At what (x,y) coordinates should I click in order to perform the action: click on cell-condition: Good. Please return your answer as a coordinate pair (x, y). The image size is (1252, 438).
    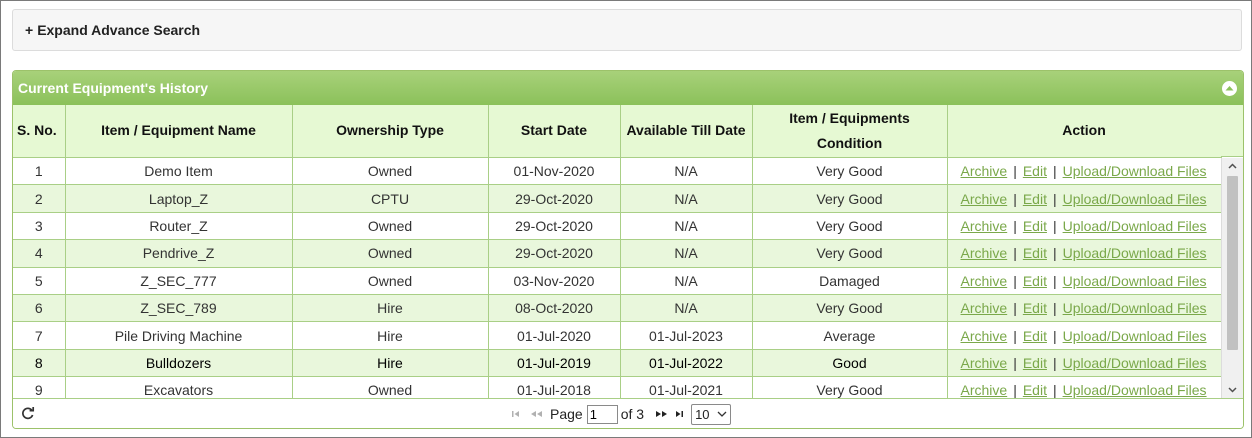
    Looking at the image, I should click on (850, 363).